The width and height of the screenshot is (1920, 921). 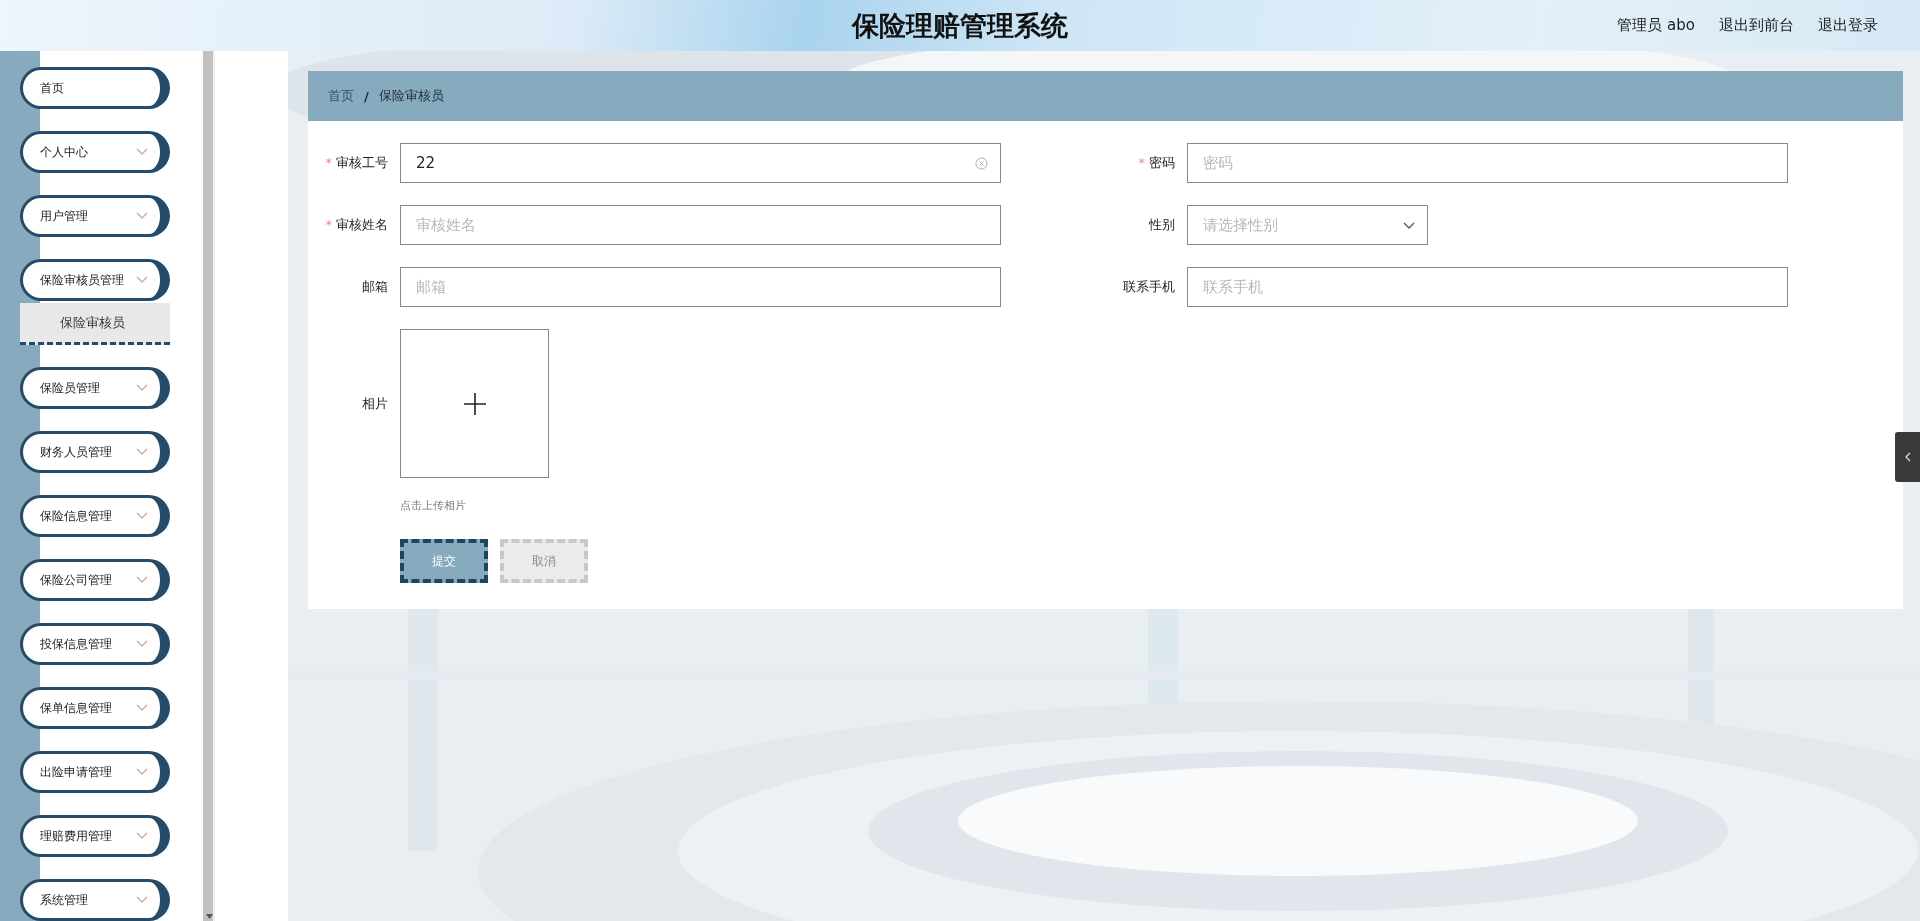 I want to click on menu-item: 首页, so click(x=95, y=88).